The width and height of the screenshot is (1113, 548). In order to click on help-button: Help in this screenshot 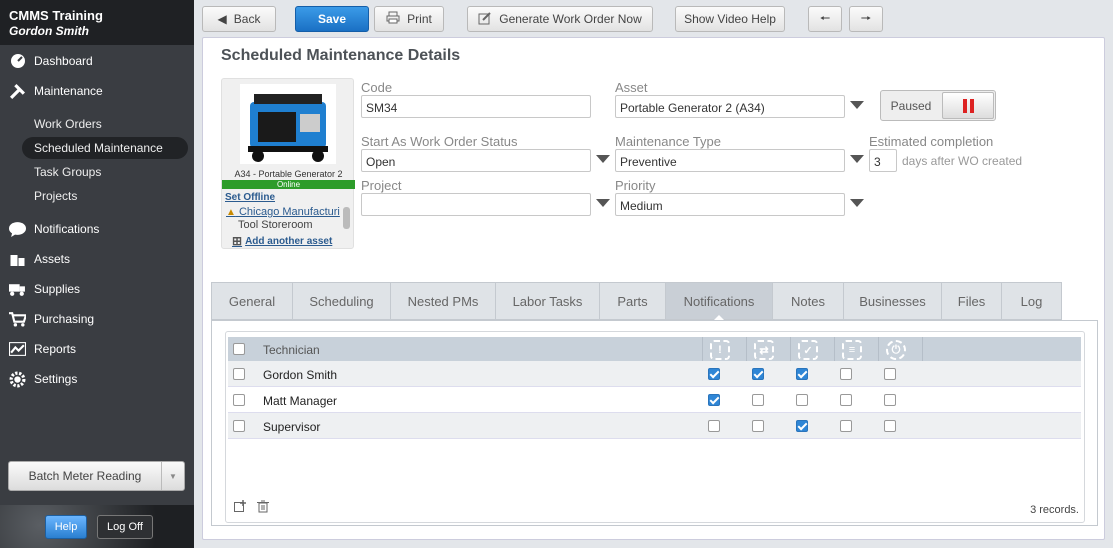, I will do `click(66, 527)`.